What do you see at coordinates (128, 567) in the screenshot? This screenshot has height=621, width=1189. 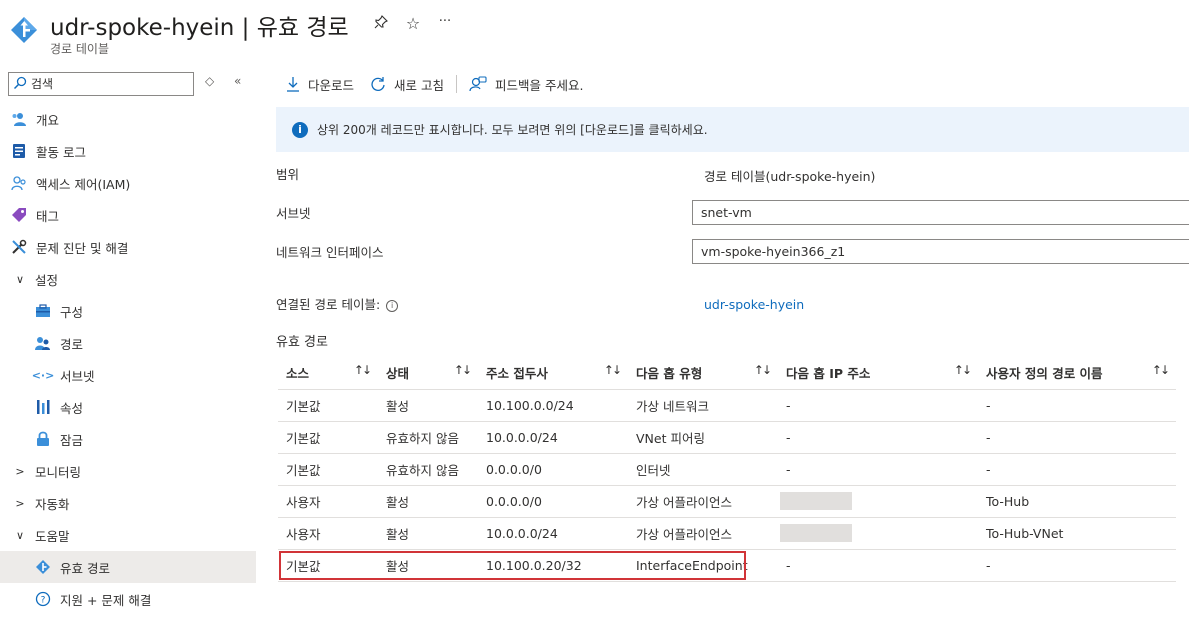 I see `sidebar-item-effective-routes: 유효 경로` at bounding box center [128, 567].